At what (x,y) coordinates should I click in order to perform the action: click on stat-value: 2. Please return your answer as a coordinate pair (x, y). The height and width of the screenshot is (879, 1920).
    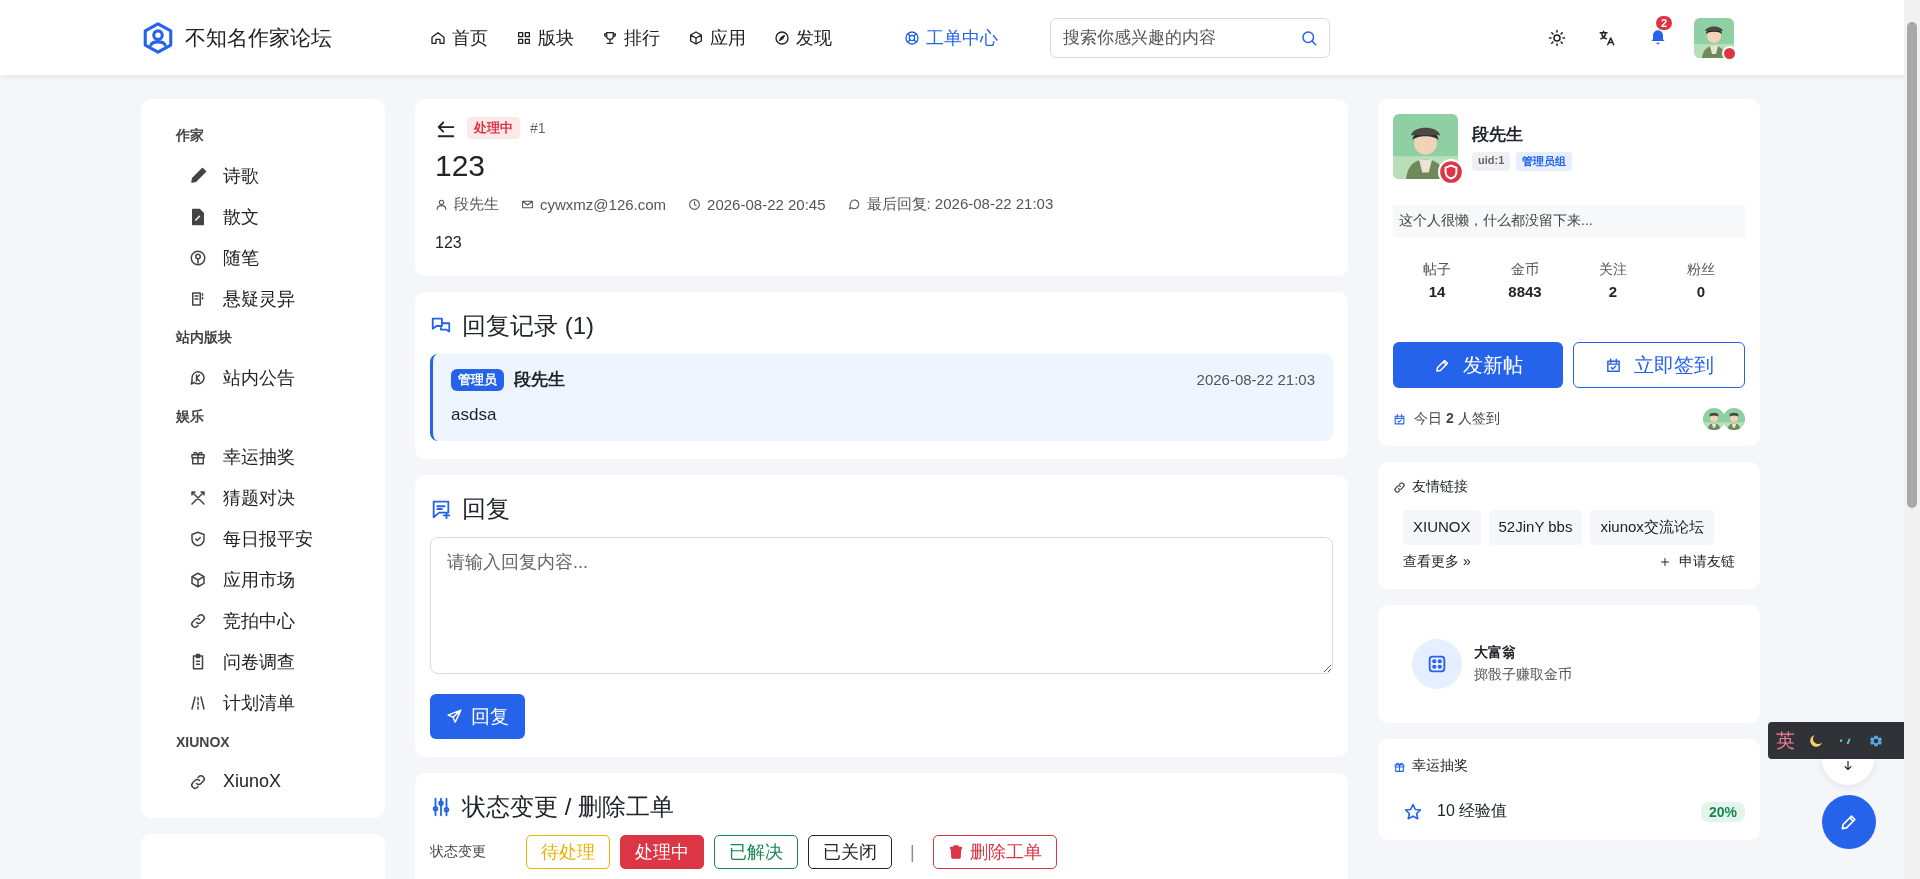
    Looking at the image, I should click on (1613, 291).